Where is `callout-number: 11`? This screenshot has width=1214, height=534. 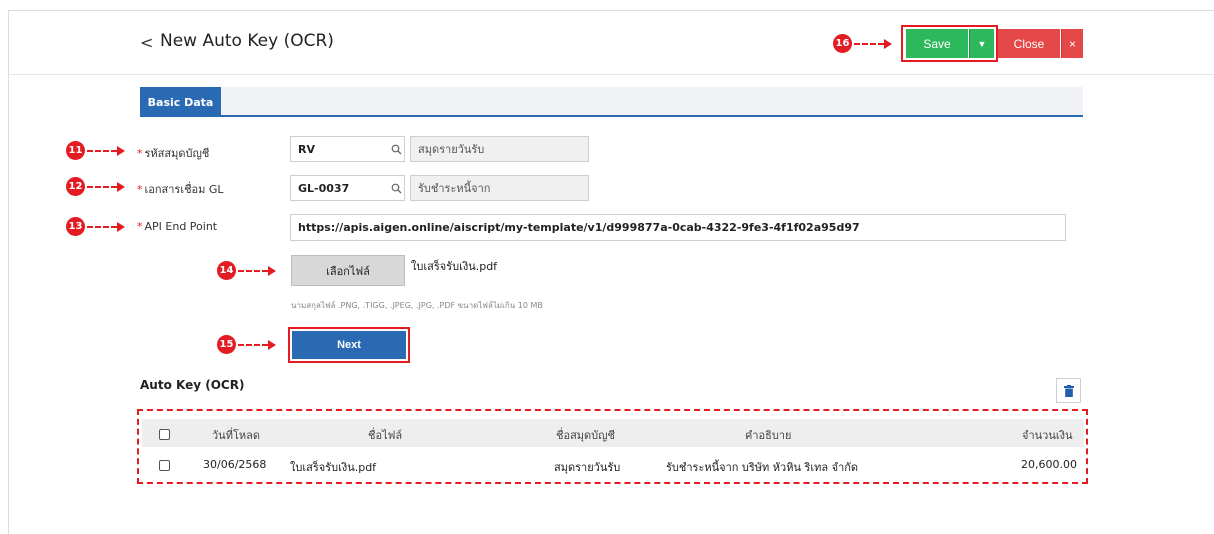
callout-number: 11 is located at coordinates (75, 150).